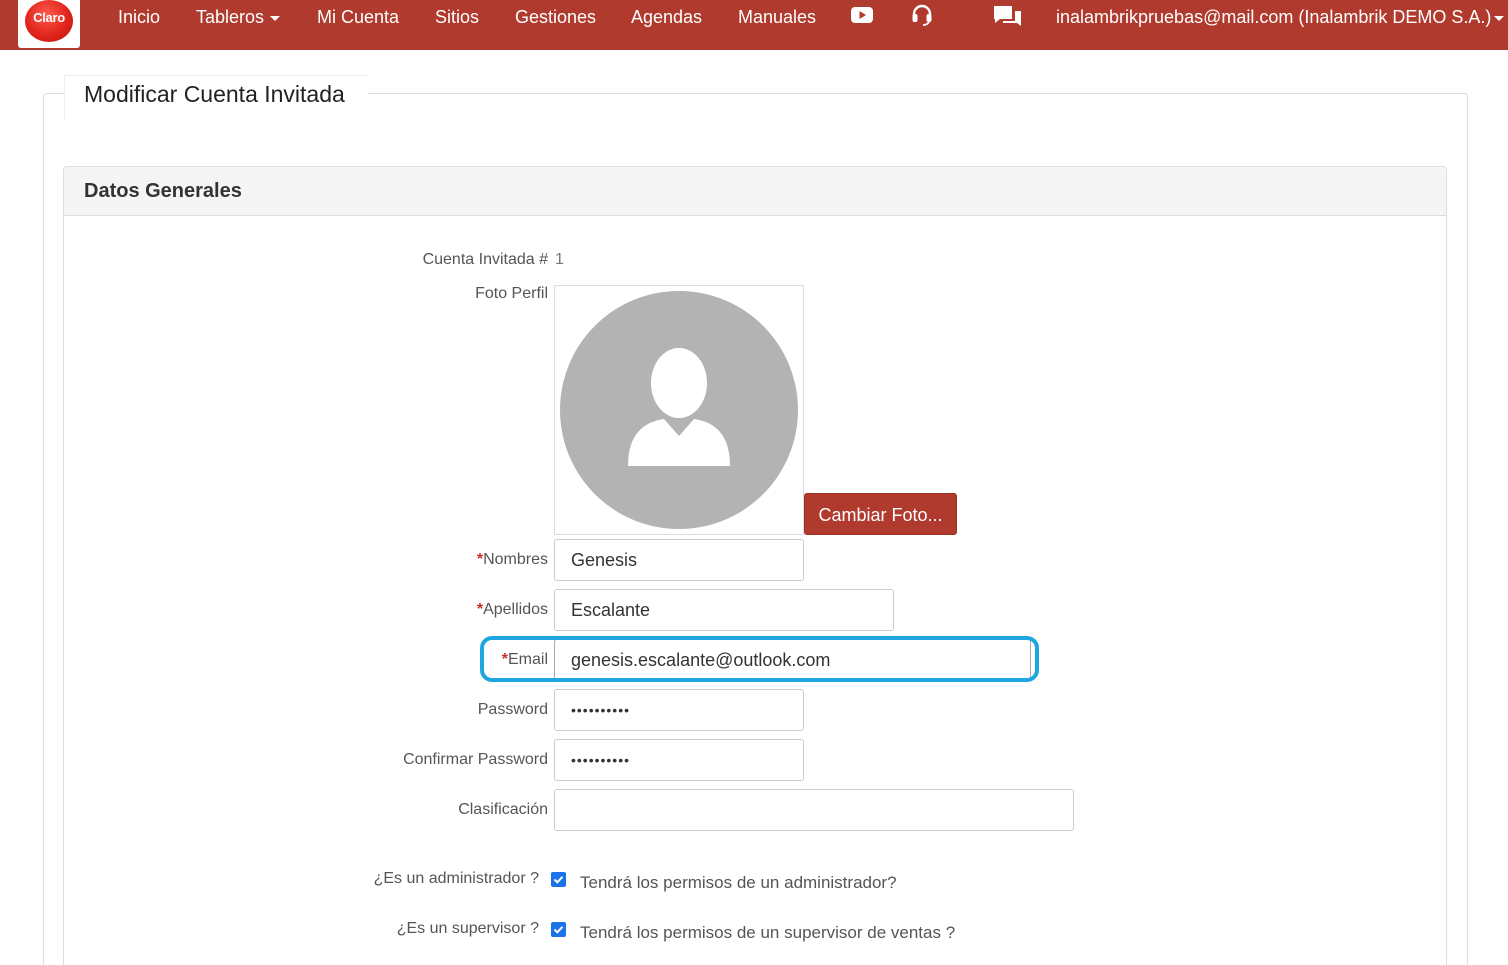 This screenshot has height=965, width=1508. I want to click on nav-mi-cuenta: Mi Cuenta, so click(358, 17).